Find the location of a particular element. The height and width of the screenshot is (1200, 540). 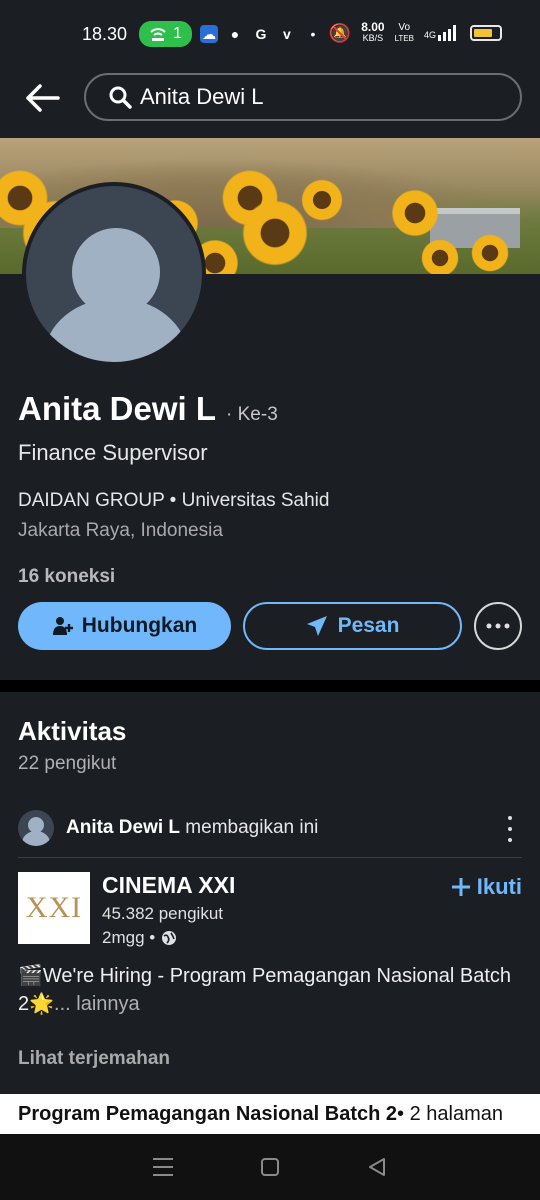

volte-bottom: LTEB is located at coordinates (404, 38).